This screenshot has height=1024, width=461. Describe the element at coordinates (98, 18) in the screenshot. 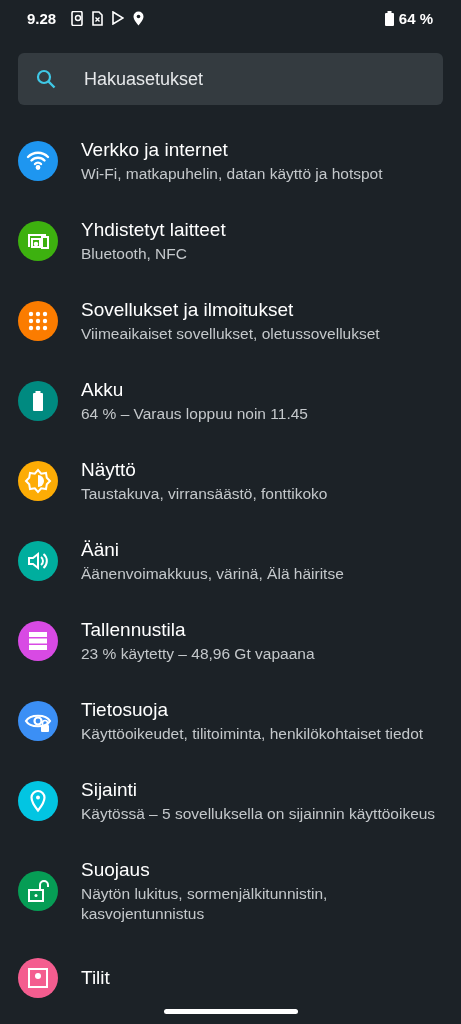

I see `sim-card-icon` at that location.